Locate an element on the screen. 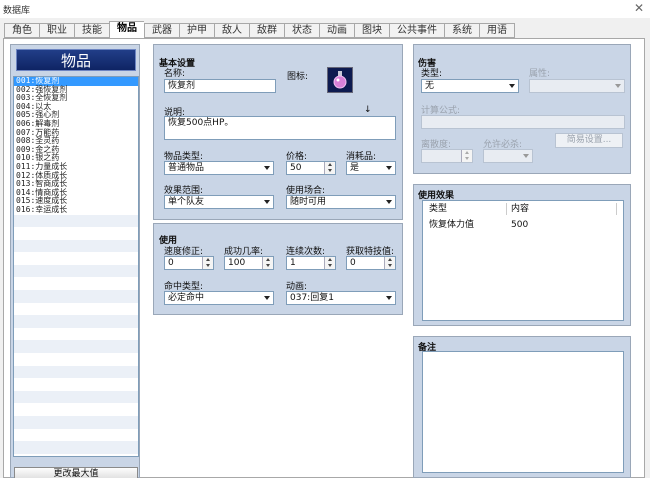  tab-2: 技能 is located at coordinates (91, 30).